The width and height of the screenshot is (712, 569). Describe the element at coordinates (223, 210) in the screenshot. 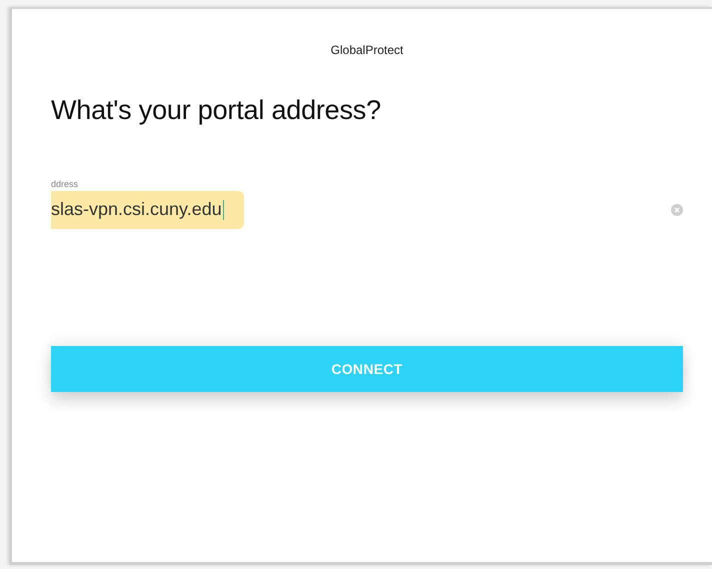

I see `text-cursor` at that location.